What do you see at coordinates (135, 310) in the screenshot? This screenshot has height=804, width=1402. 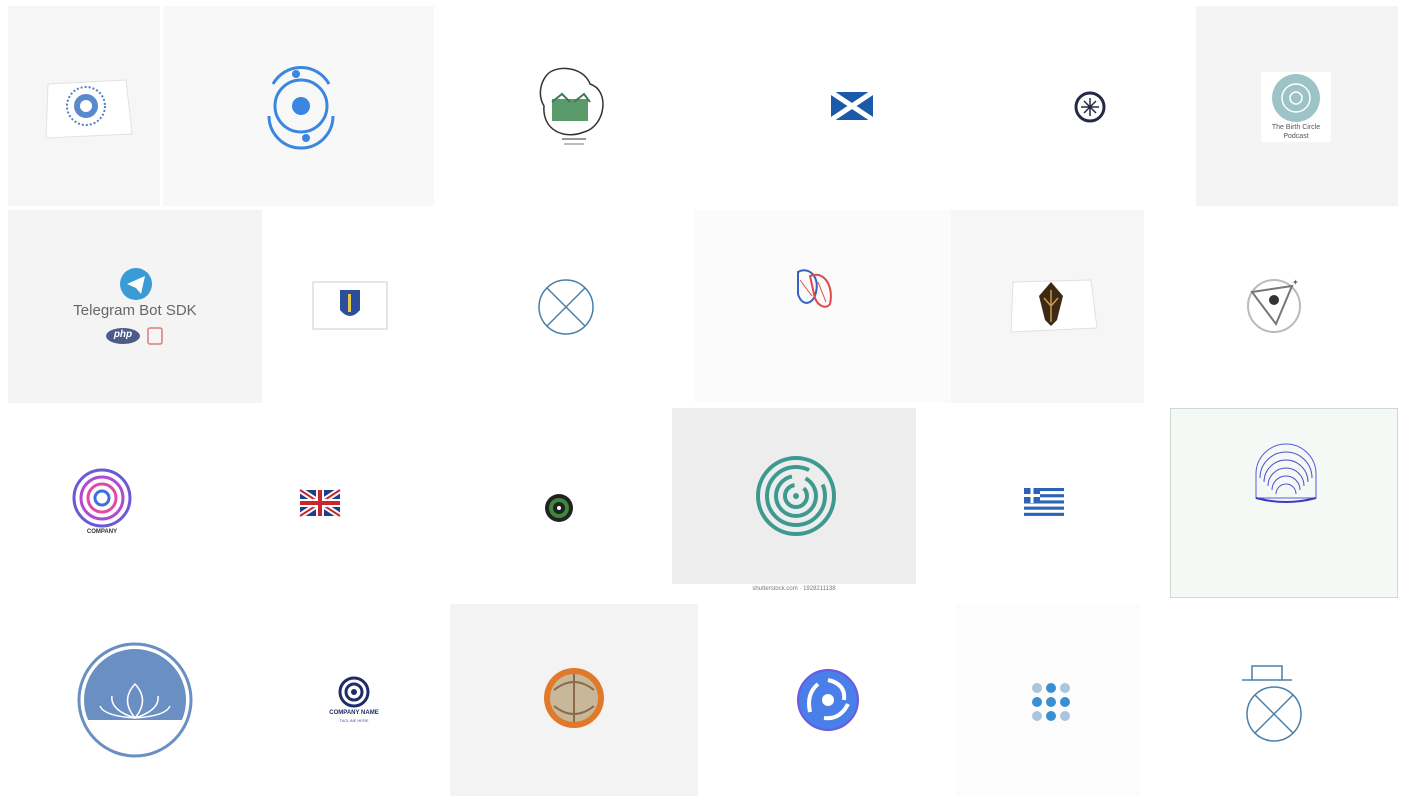 I see `telegram-title: Telegram Bot SDK` at bounding box center [135, 310].